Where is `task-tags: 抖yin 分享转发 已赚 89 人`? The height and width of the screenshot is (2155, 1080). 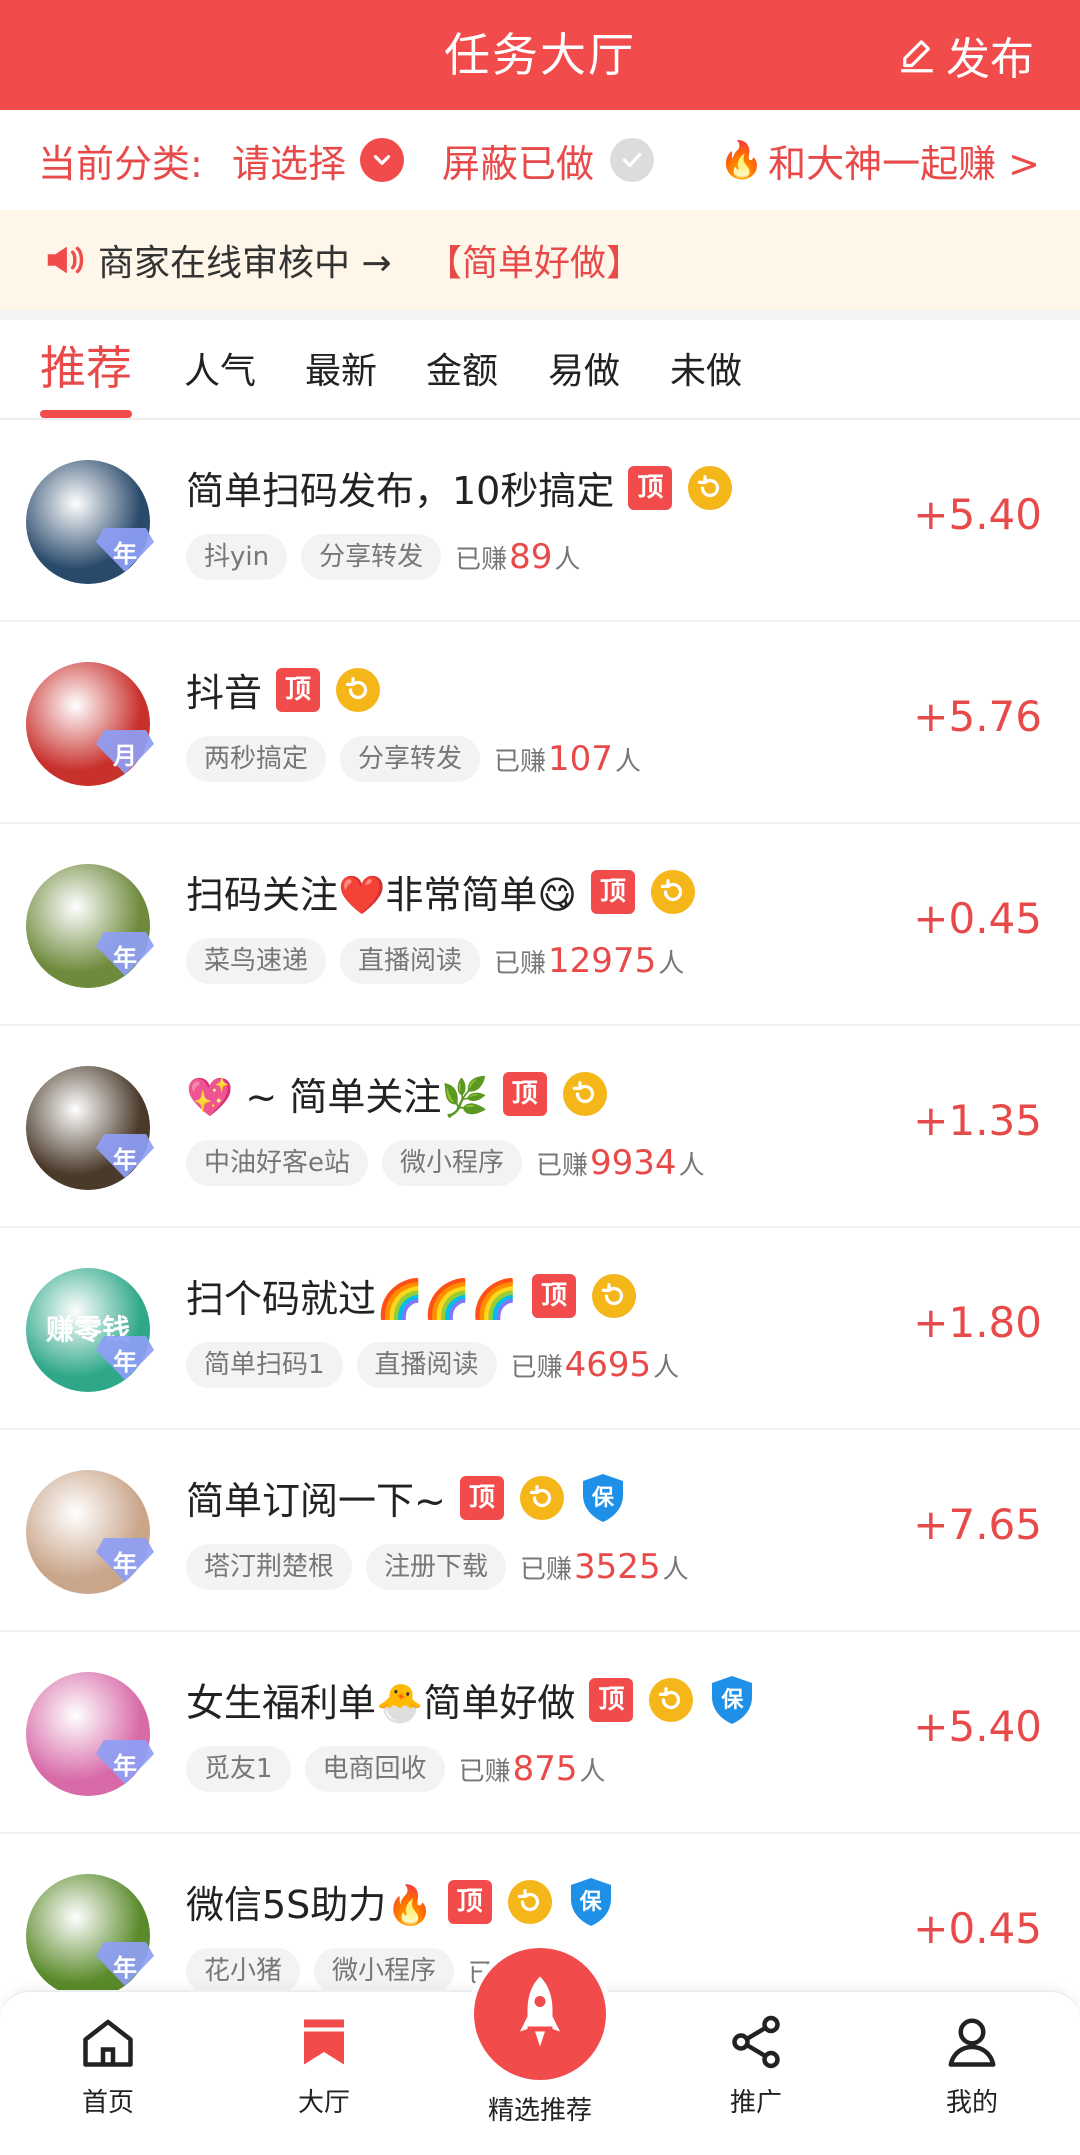 task-tags: 抖yin 分享转发 已赚 89 人 is located at coordinates (383, 557).